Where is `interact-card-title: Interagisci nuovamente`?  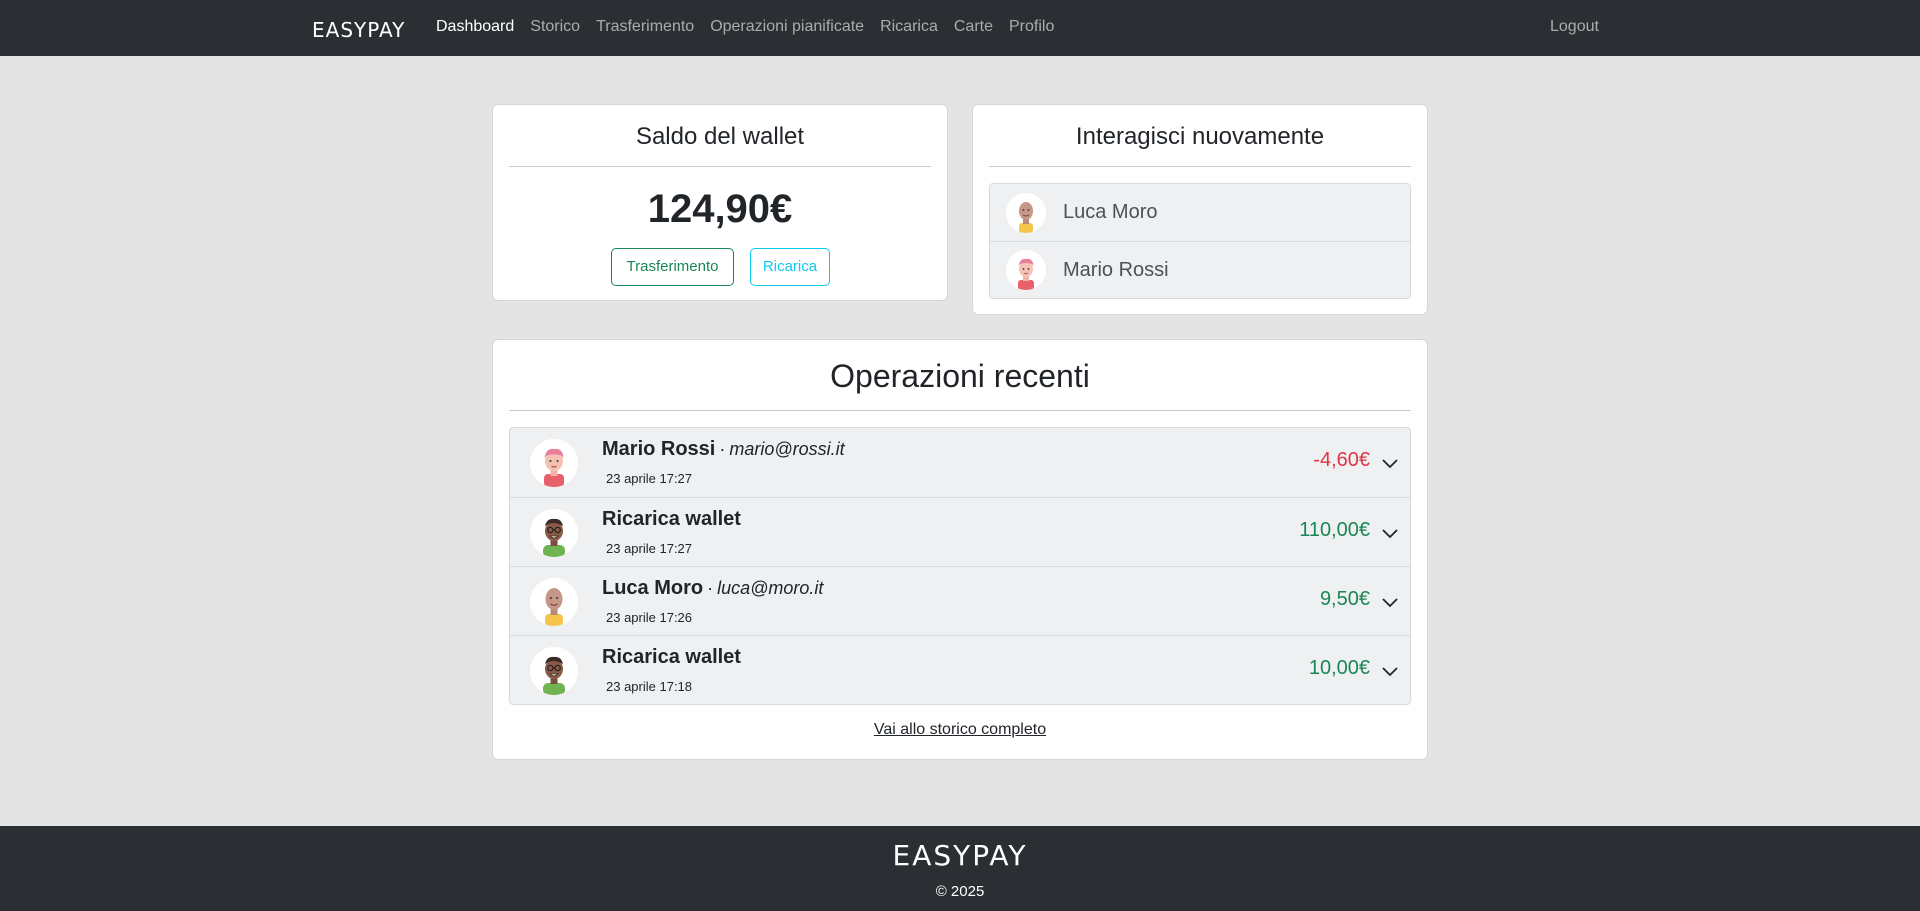
interact-card-title: Interagisci nuovamente is located at coordinates (1200, 136).